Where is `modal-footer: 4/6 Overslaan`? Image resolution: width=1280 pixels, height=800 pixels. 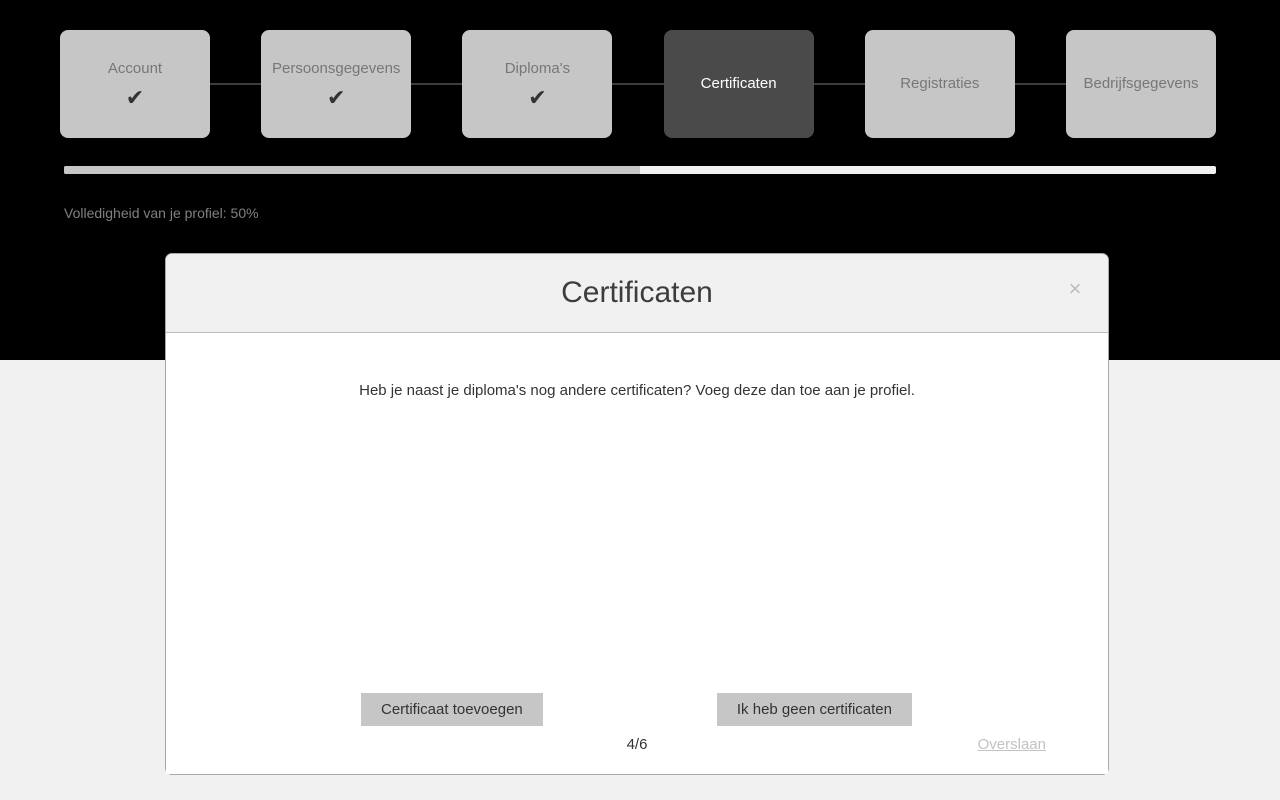
modal-footer: 4/6 Overslaan is located at coordinates (637, 745).